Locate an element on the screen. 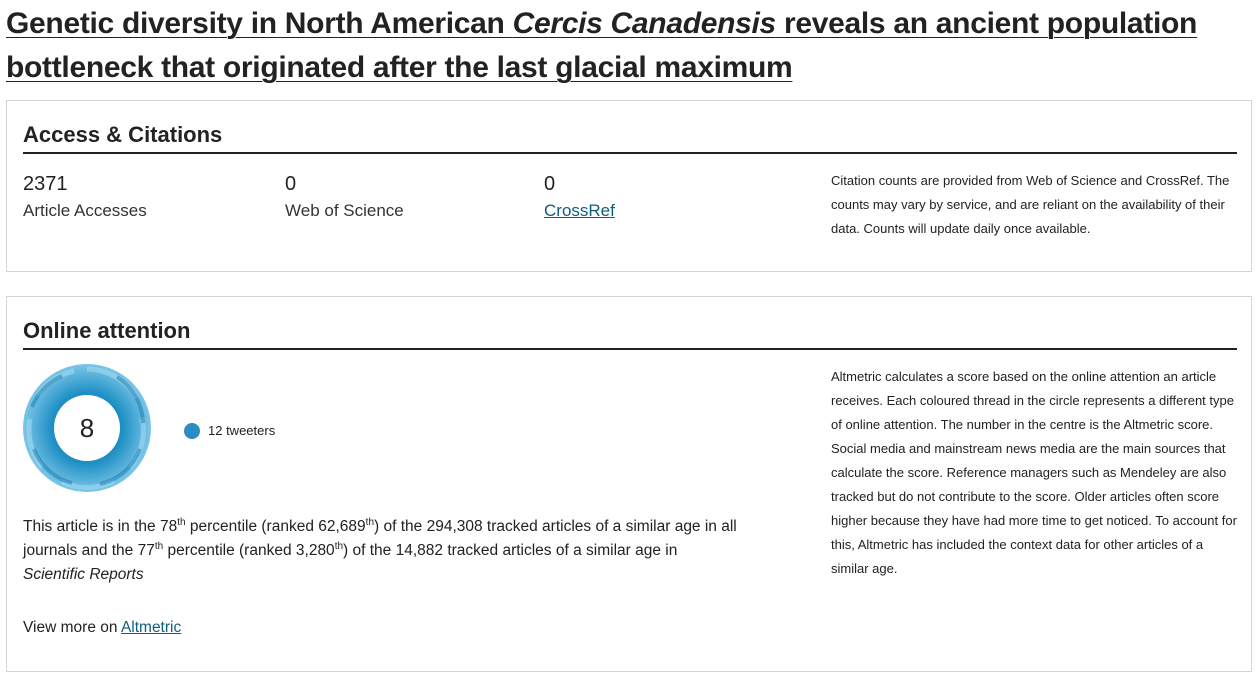 Image resolution: width=1260 pixels, height=677 pixels. percentile-value-journal: 77 is located at coordinates (146, 550).